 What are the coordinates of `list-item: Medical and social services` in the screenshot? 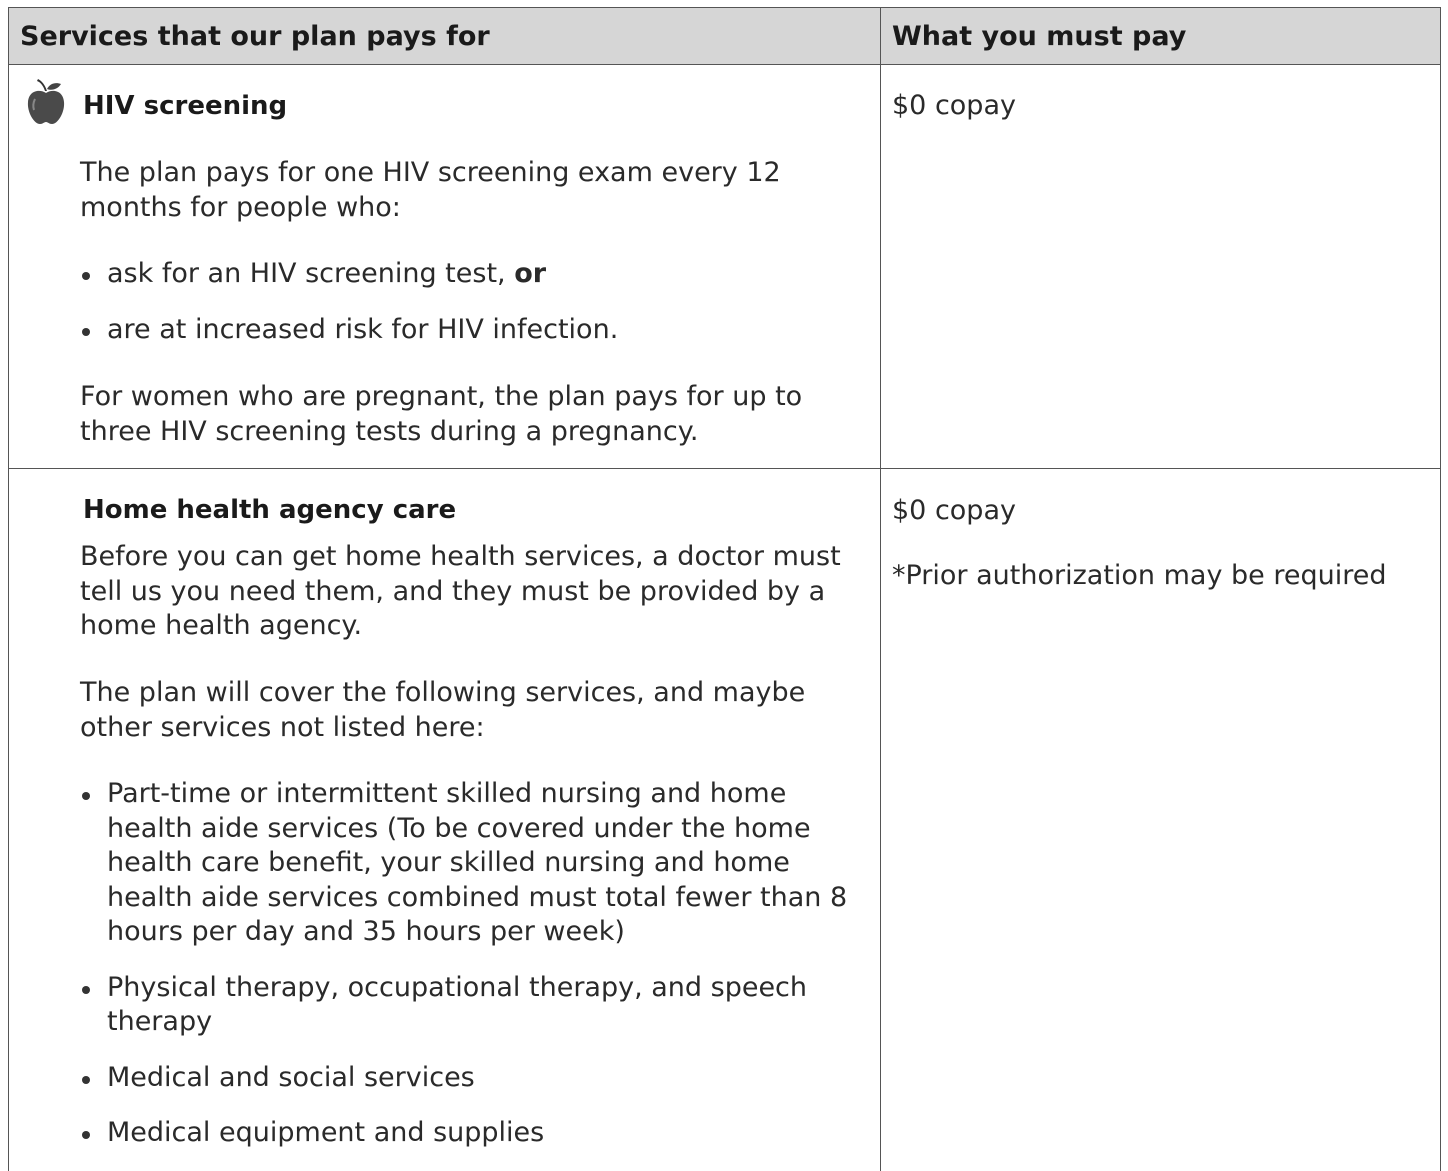 It's located at (475, 1078).